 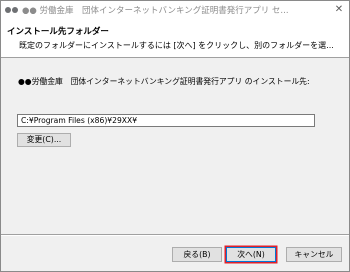 I want to click on cancel-button: キャンセル, so click(x=314, y=254).